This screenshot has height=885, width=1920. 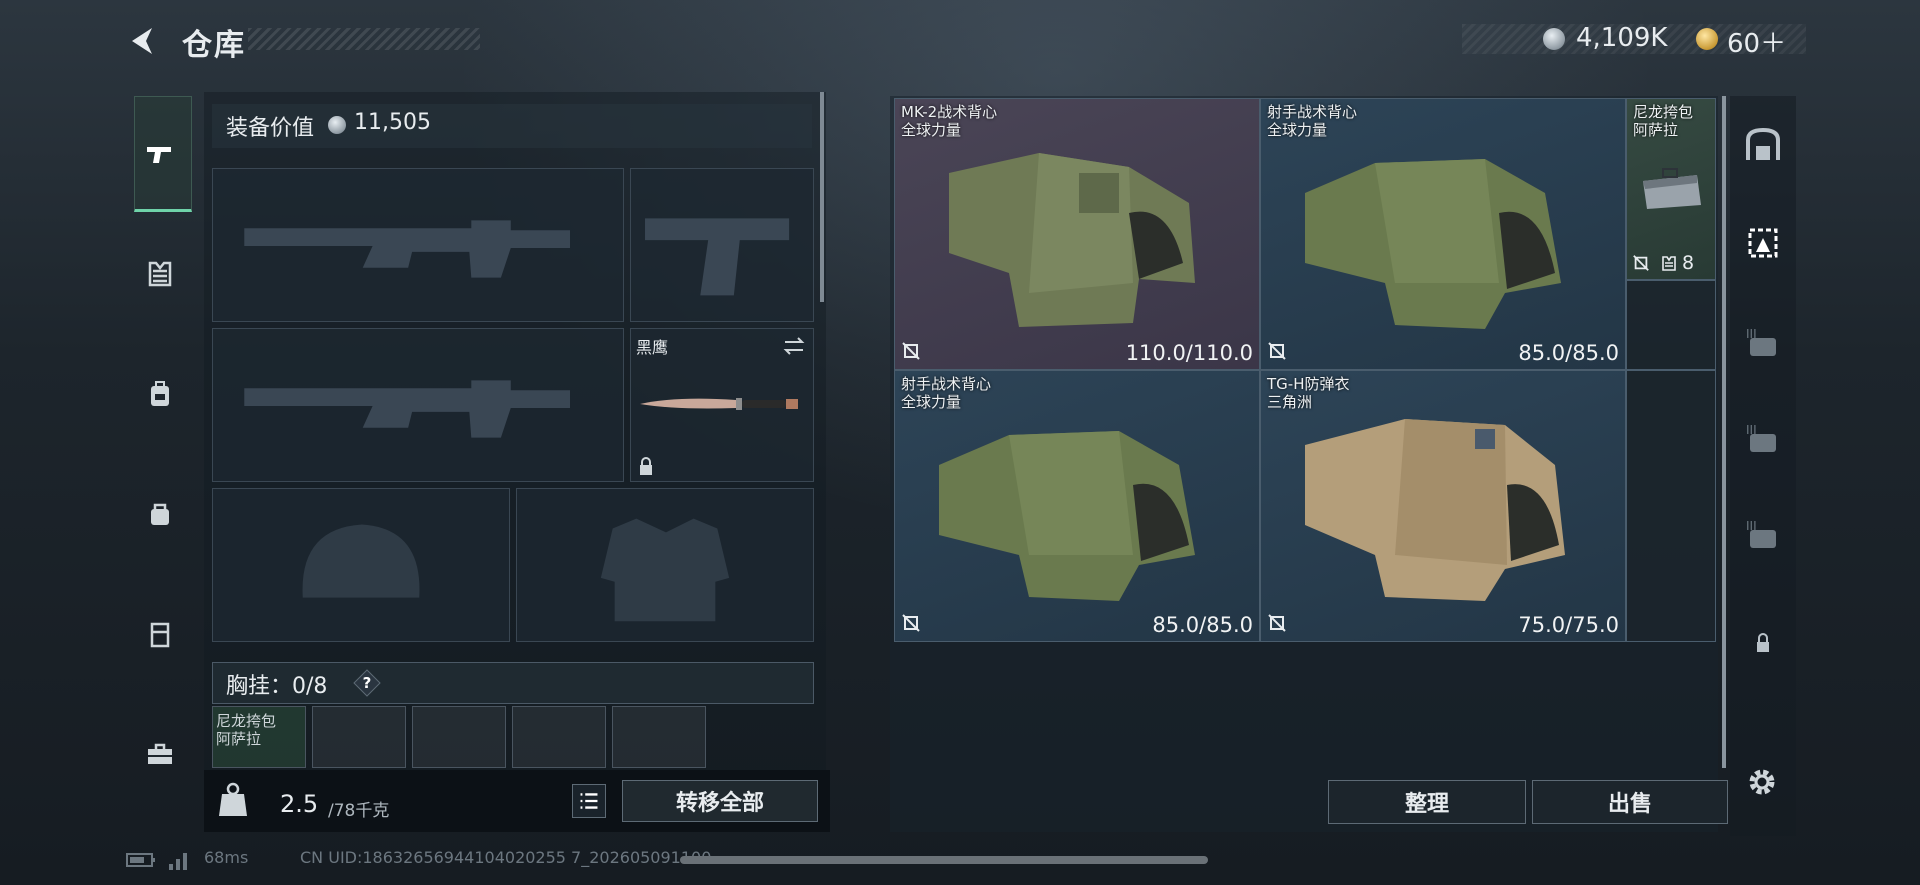 I want to click on help-icon: ?, so click(x=367, y=683).